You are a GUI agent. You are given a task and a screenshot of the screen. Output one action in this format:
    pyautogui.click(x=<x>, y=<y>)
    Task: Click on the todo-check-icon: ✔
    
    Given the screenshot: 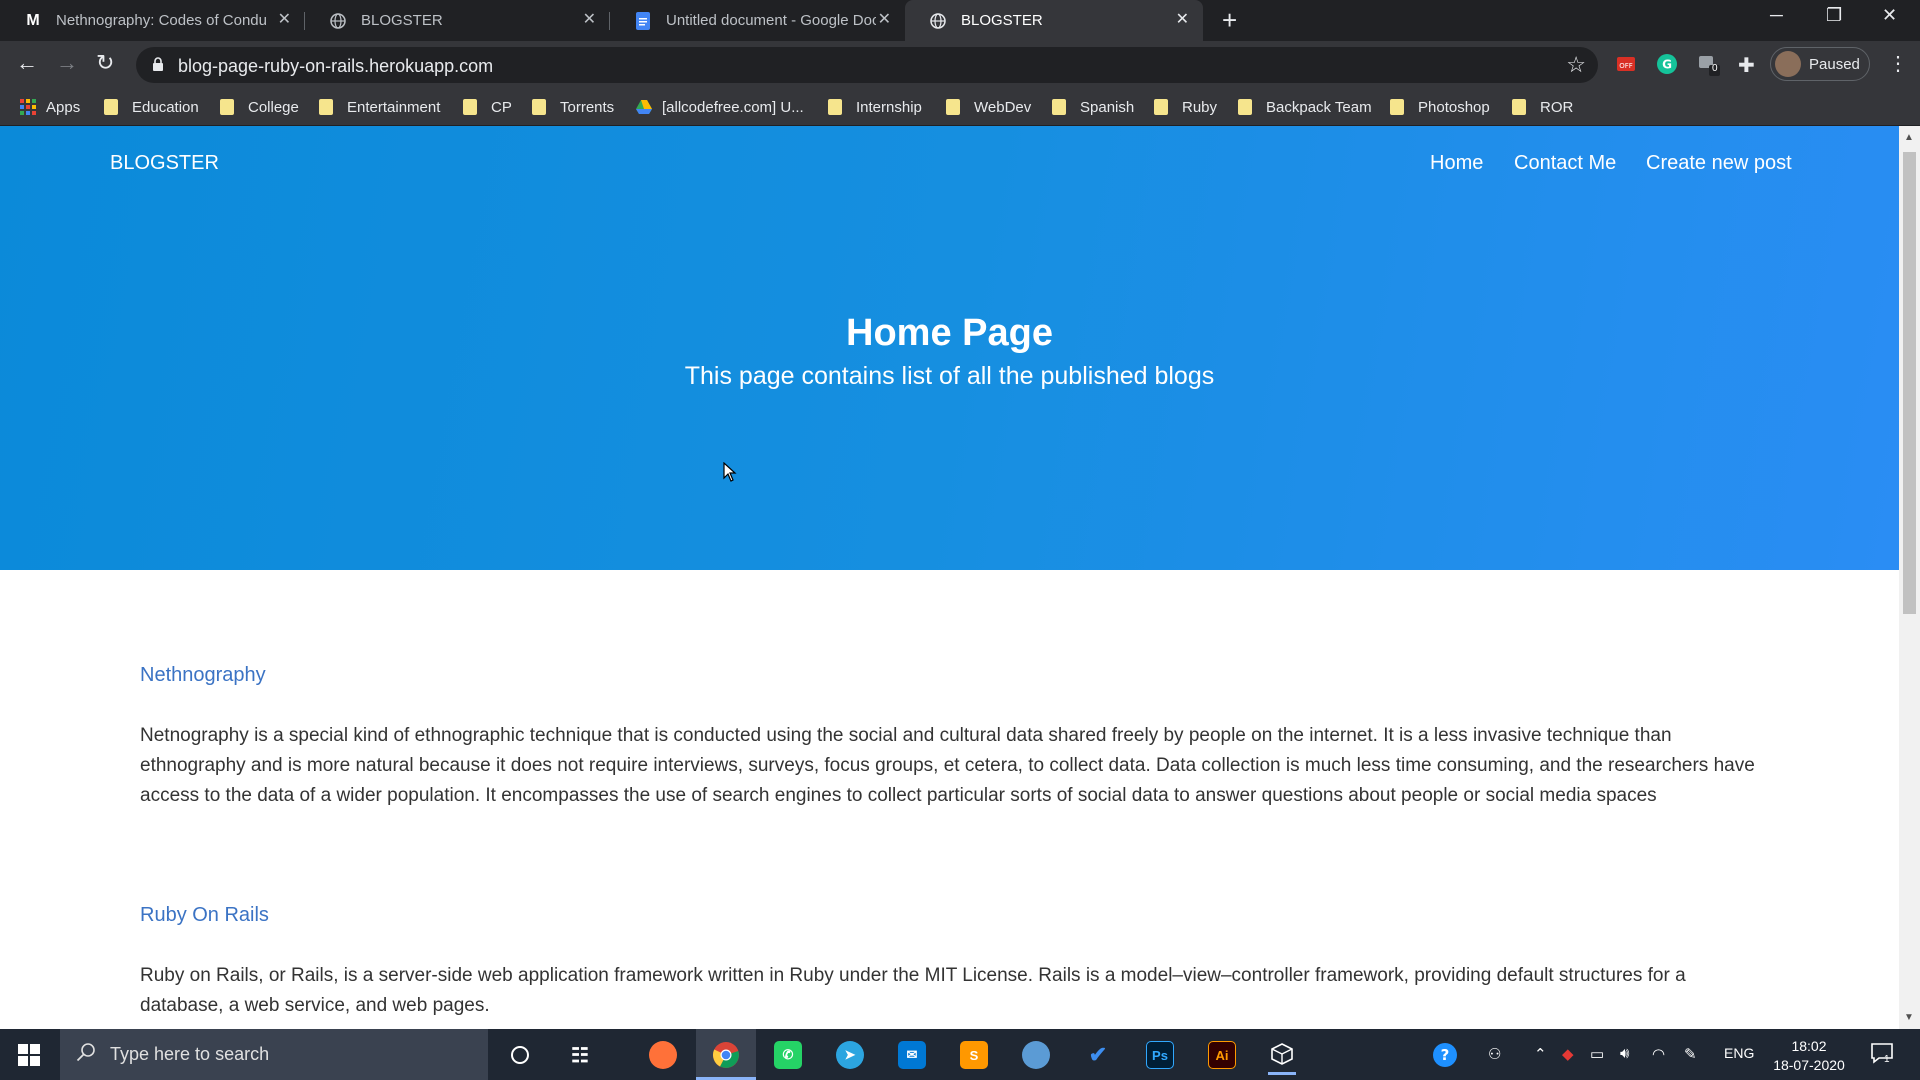 What is the action you would take?
    pyautogui.click(x=1098, y=1055)
    